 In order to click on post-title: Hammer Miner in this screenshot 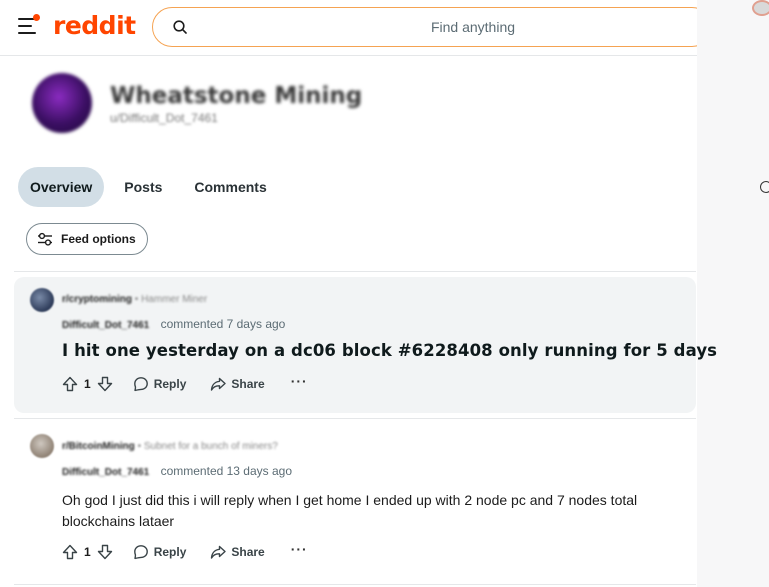, I will do `click(174, 299)`.